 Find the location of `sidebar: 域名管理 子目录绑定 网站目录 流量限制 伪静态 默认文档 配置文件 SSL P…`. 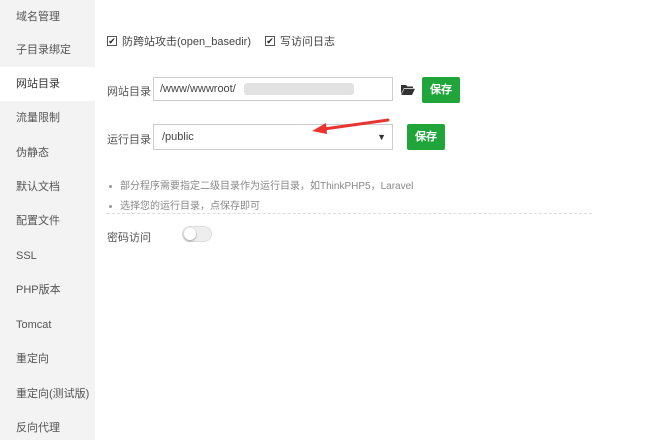

sidebar: 域名管理 子目录绑定 网站目录 流量限制 伪静态 默认文档 配置文件 SSL P… is located at coordinates (47, 220).